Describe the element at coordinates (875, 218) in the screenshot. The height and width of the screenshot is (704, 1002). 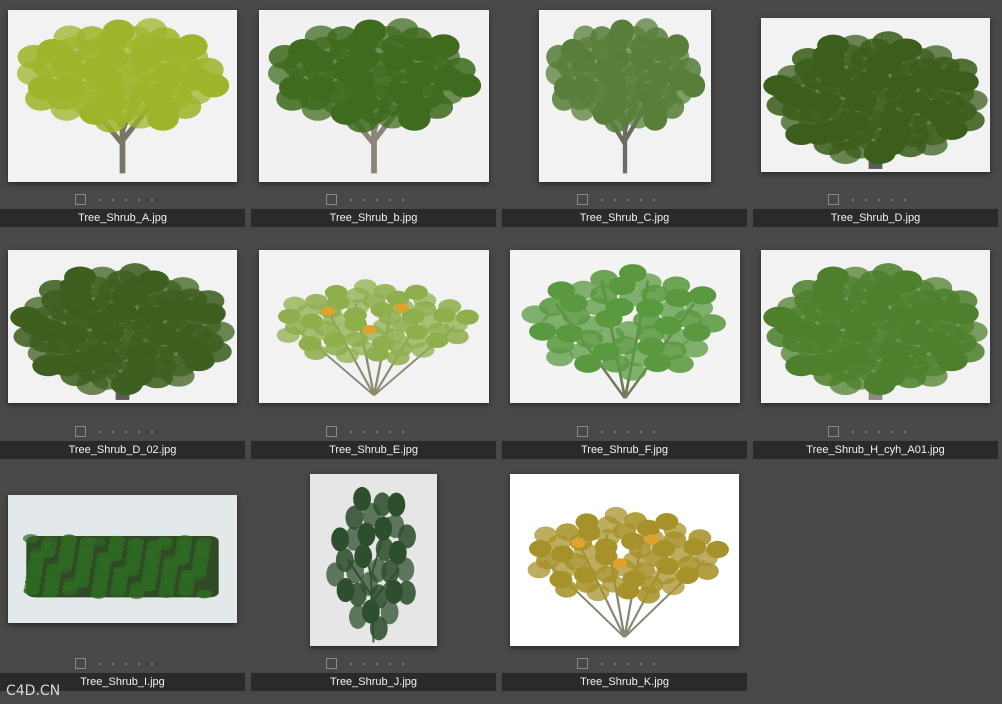
I see `filename-label: Tree_Shrub_D.jpg` at that location.